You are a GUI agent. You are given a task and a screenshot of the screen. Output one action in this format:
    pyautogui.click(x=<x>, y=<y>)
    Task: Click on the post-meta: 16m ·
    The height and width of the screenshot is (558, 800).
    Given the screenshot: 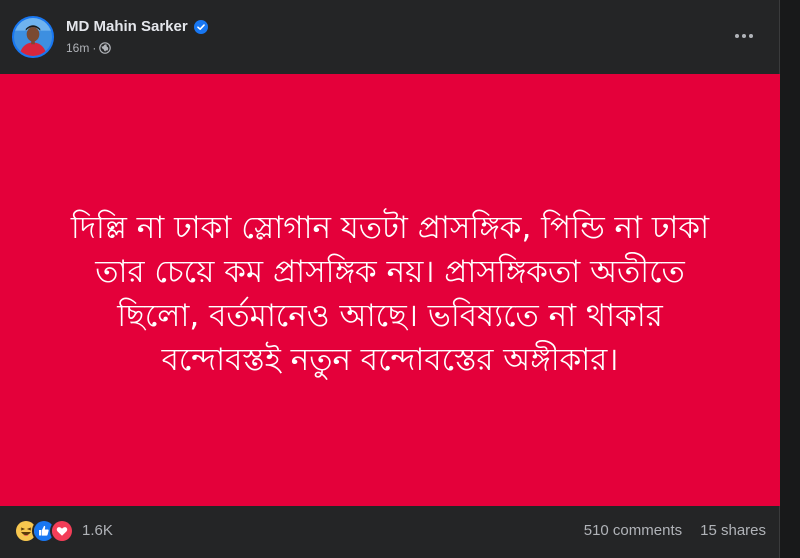 What is the action you would take?
    pyautogui.click(x=89, y=48)
    